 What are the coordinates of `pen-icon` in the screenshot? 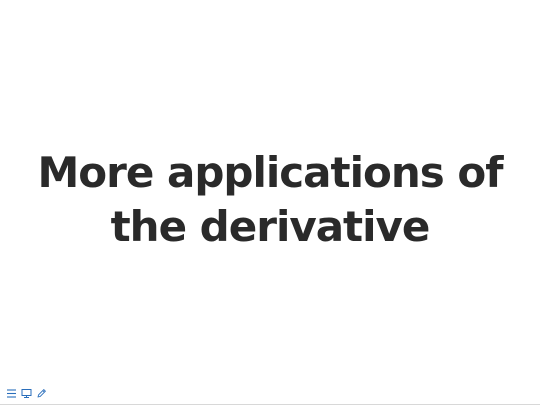 It's located at (41, 393).